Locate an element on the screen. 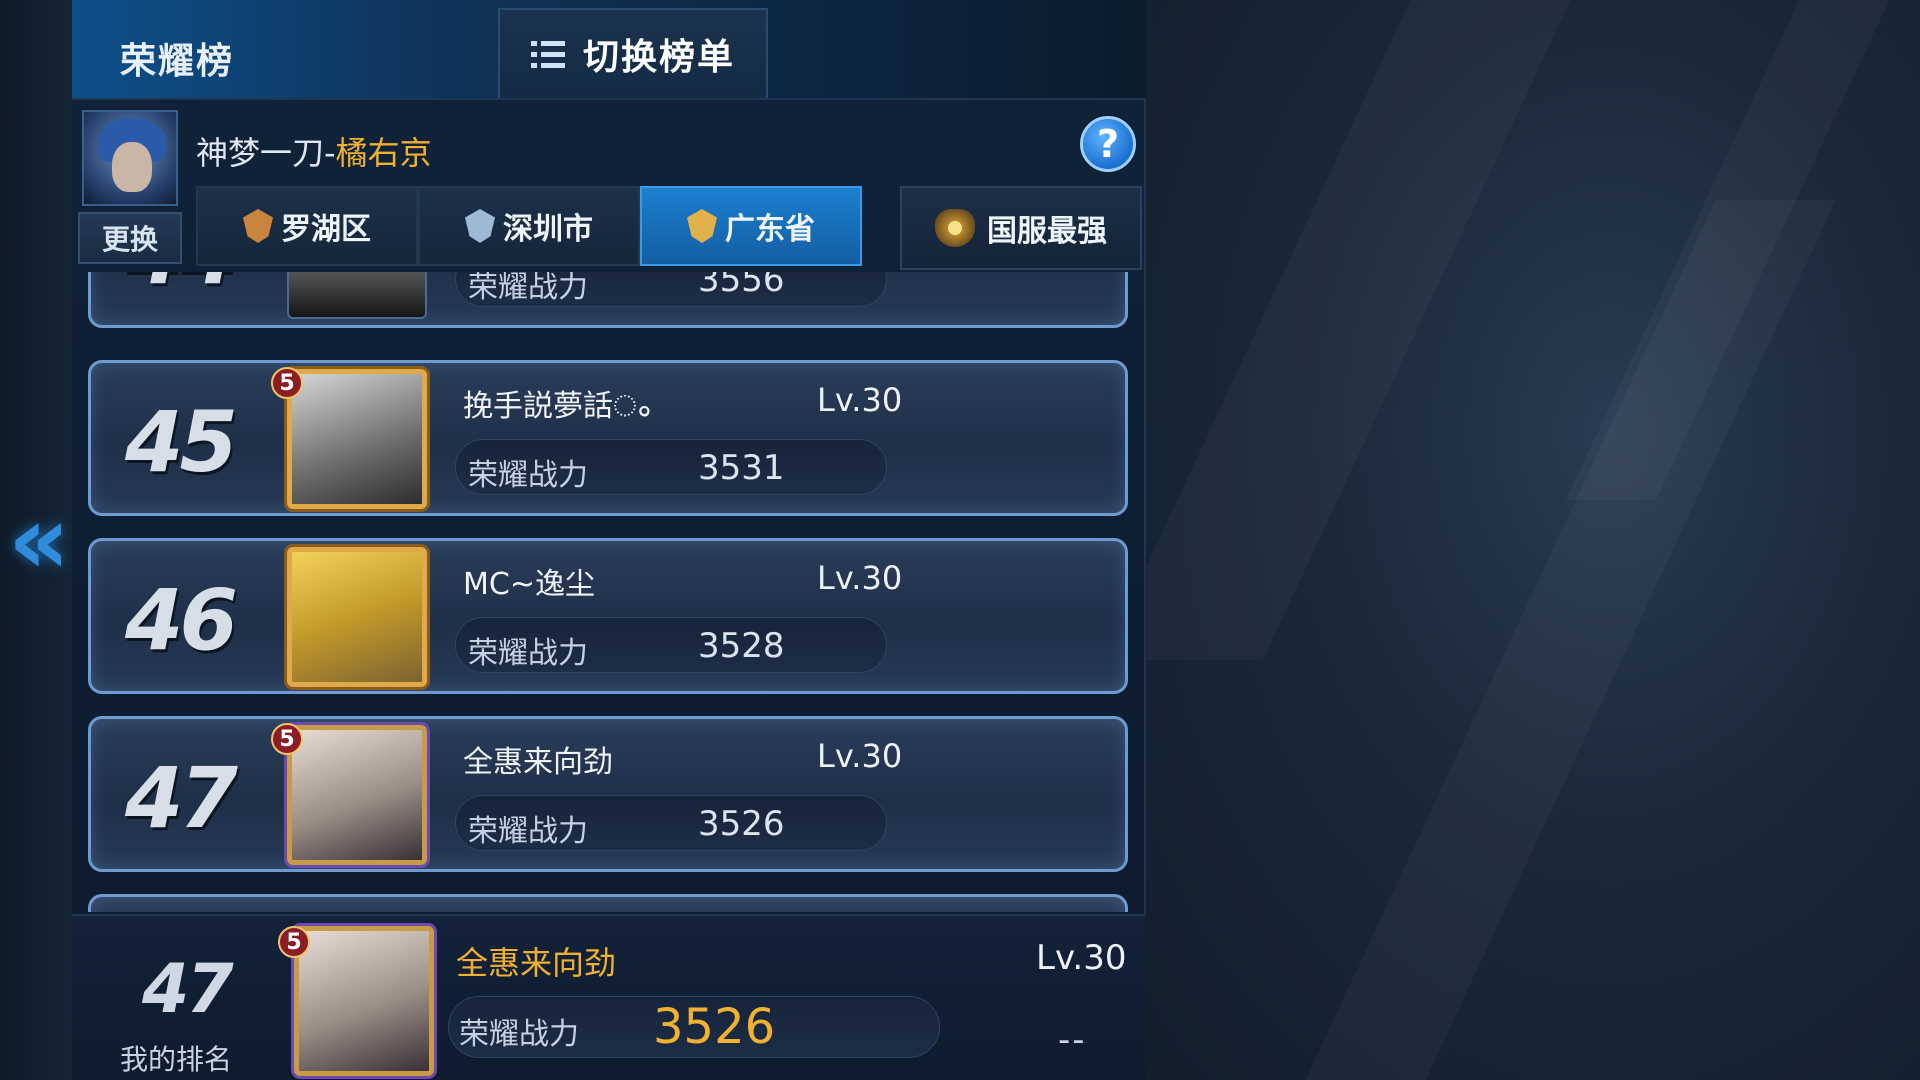 The image size is (1920, 1080). my-rank-bar: 47 我的排名 5 全惠来向劲 Lv.30 荣耀战力 3526 -- is located at coordinates (609, 997).